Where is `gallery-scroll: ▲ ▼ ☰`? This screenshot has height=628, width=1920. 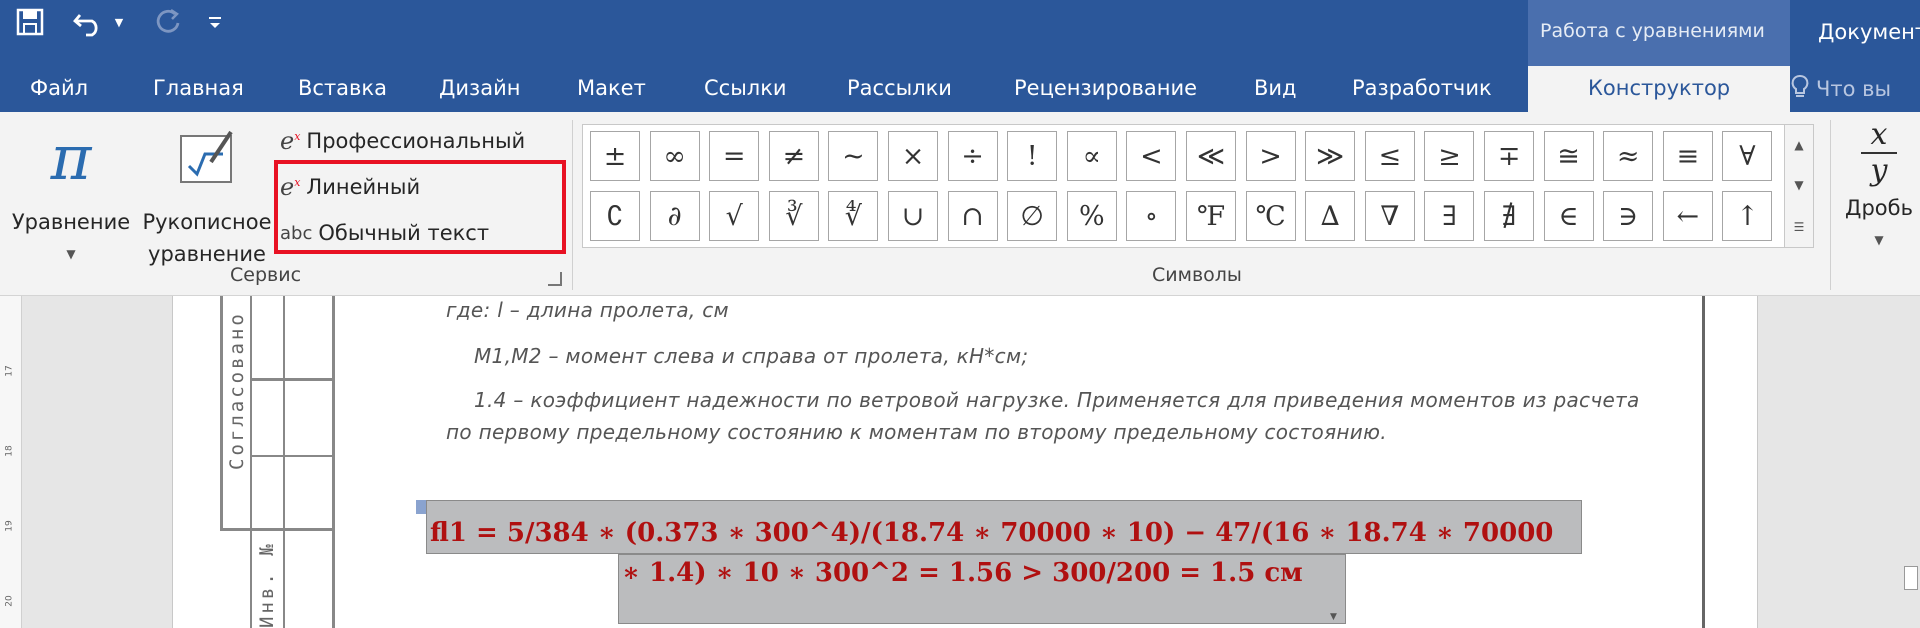 gallery-scroll: ▲ ▼ ☰ is located at coordinates (1799, 186).